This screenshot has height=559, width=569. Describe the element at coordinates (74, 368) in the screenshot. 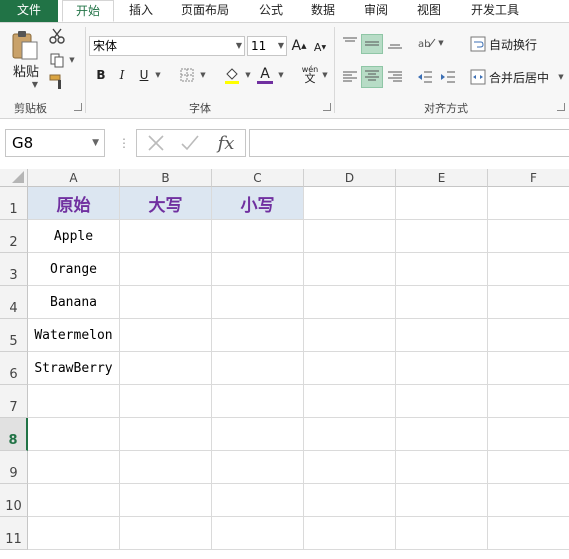

I see `table-cell: StrawBerry` at that location.